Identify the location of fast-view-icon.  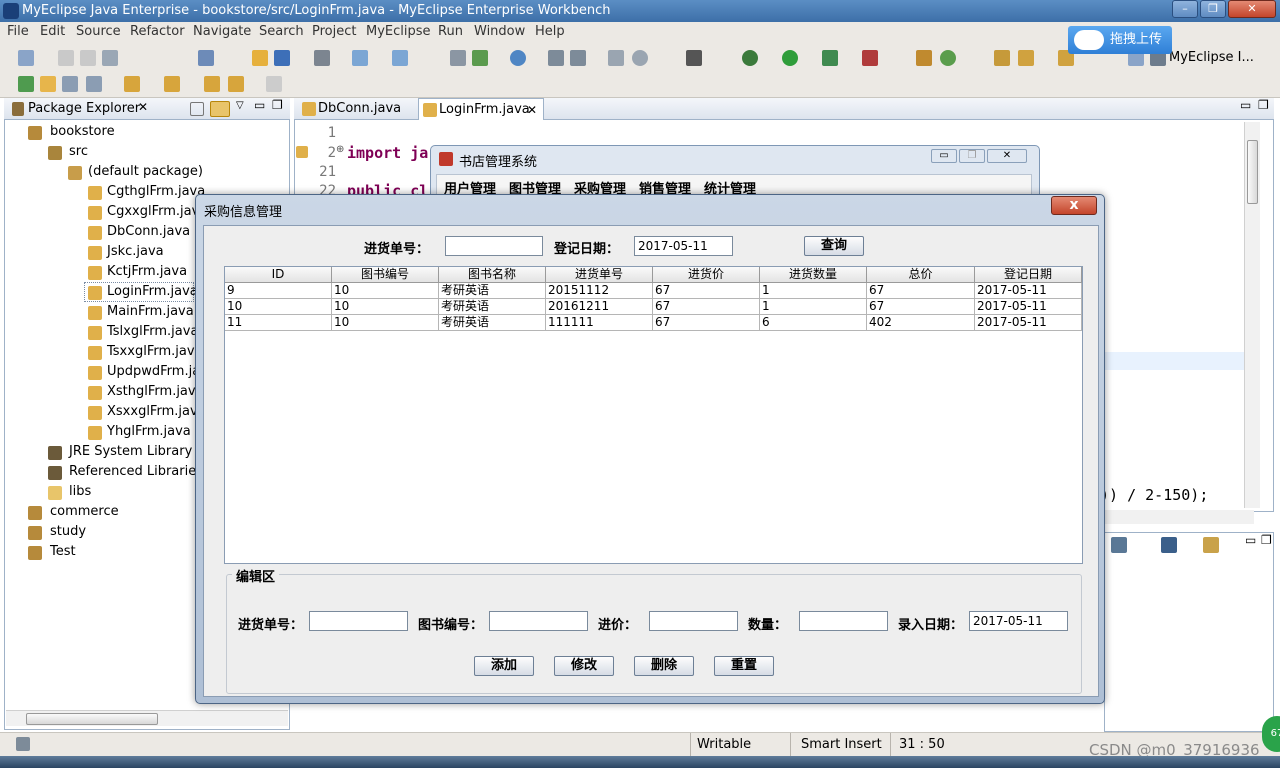
(23, 744).